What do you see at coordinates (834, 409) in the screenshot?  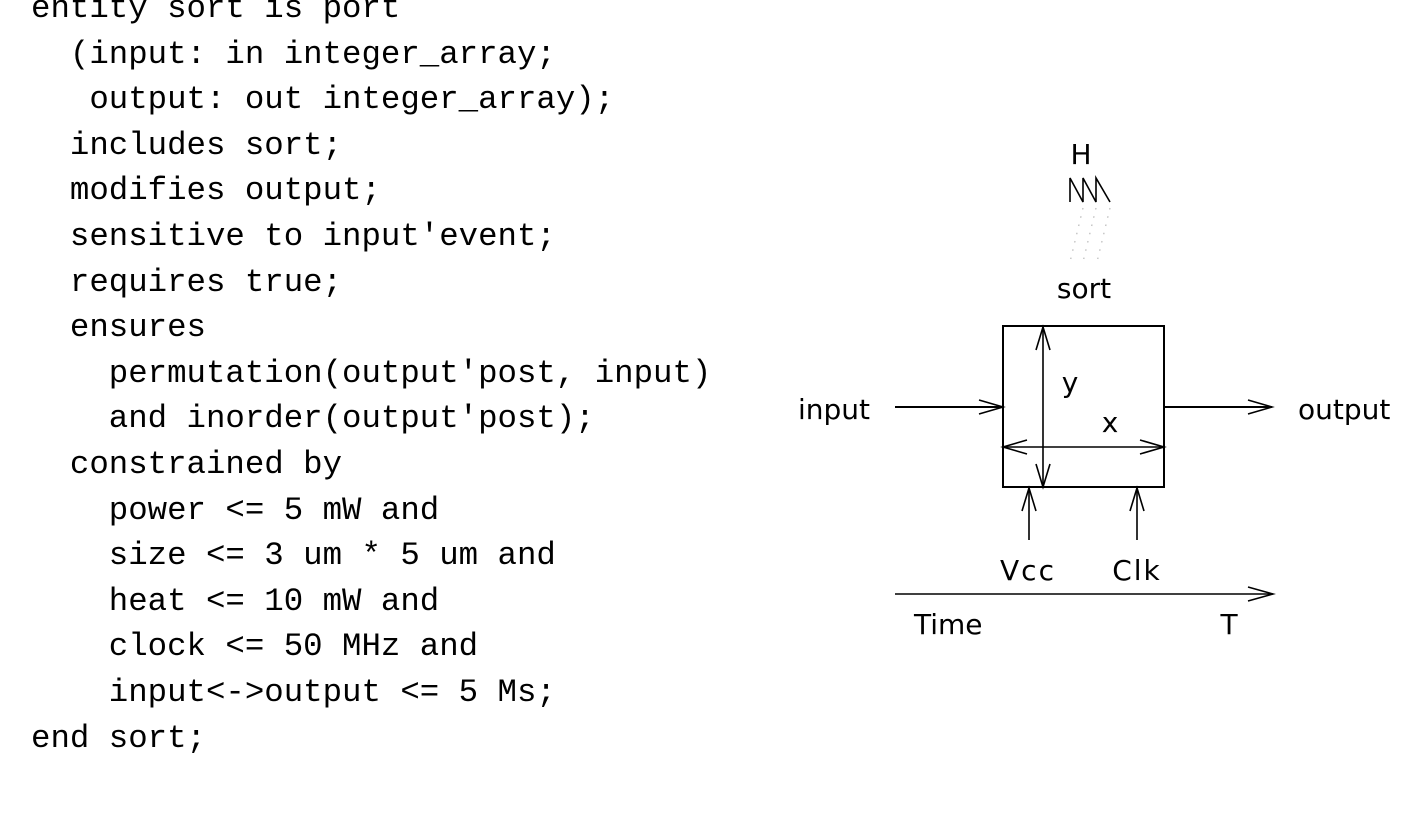 I see `input-label: input` at bounding box center [834, 409].